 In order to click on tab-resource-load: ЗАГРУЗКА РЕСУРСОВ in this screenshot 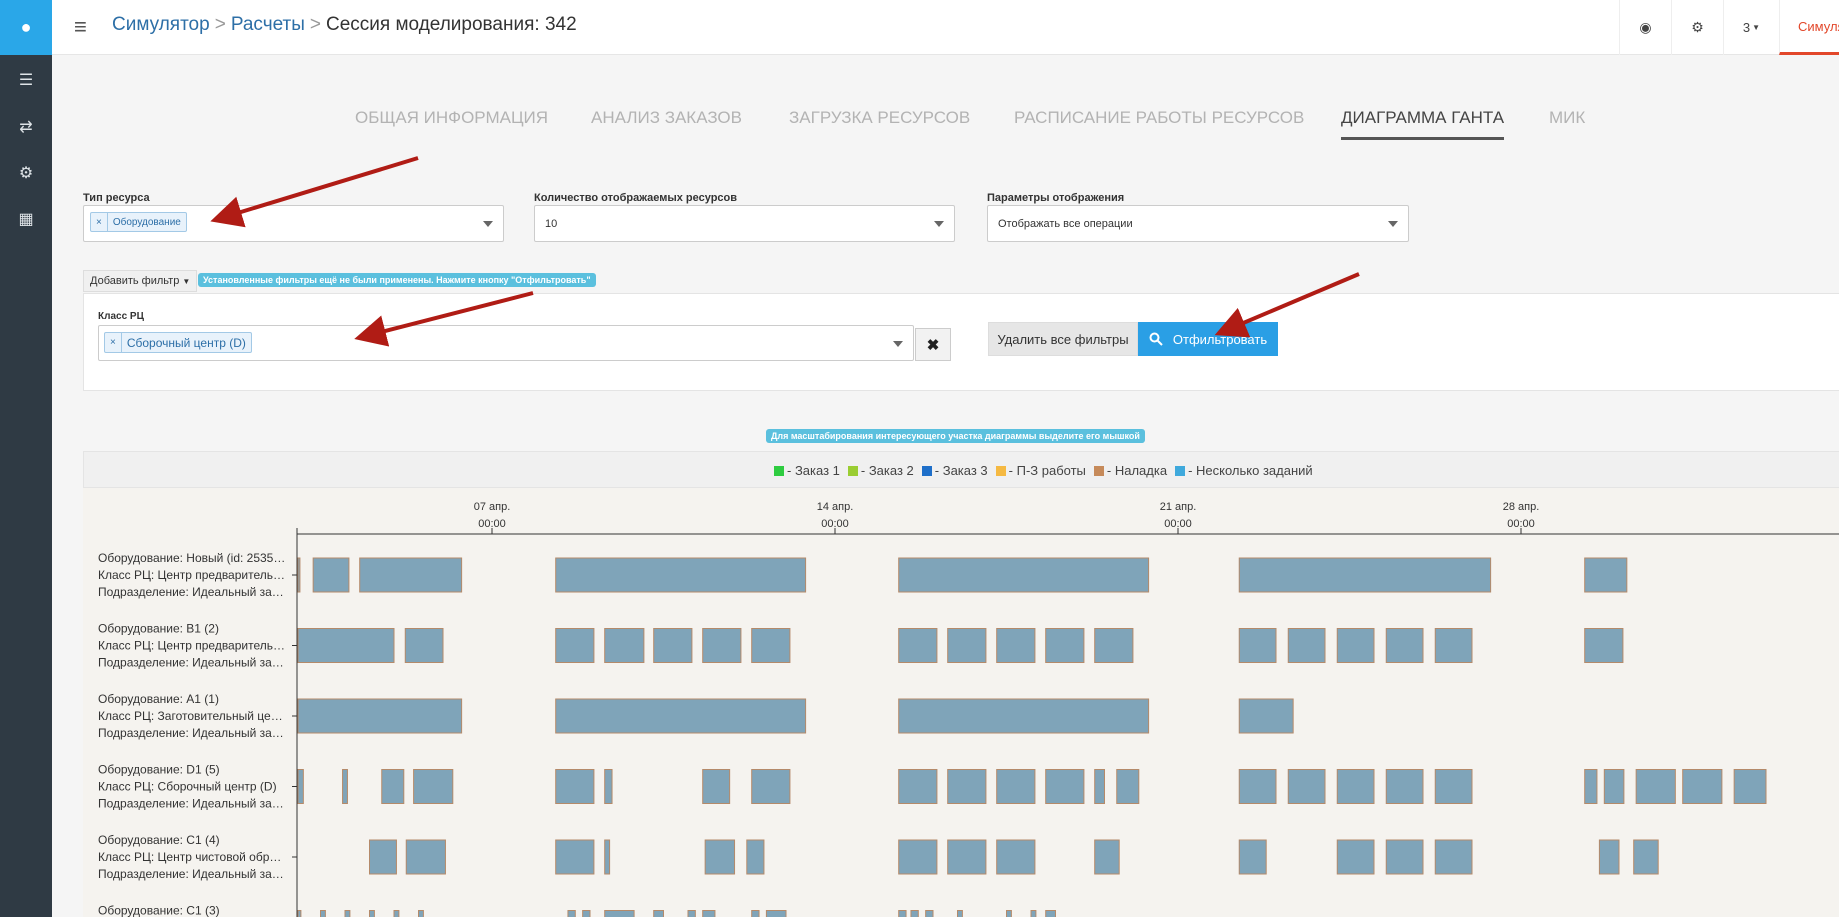, I will do `click(879, 124)`.